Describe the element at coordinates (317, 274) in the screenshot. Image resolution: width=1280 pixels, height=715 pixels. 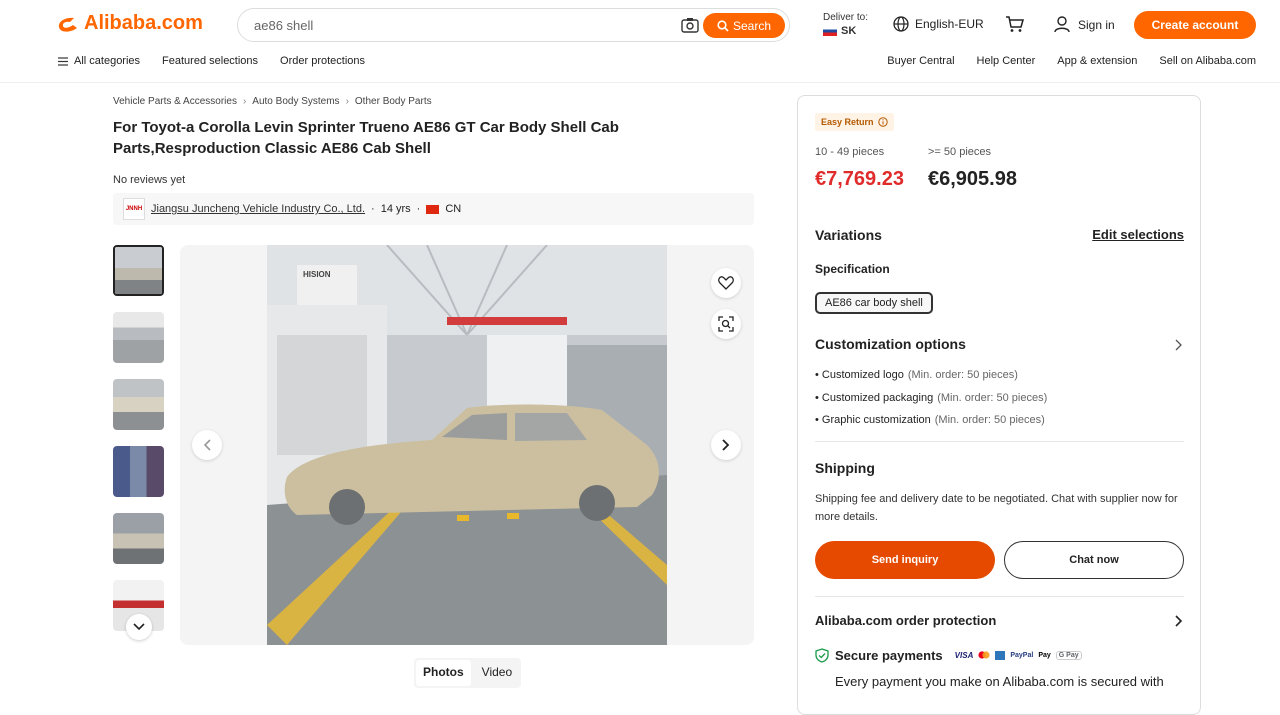
I see `photo-brand-text: HISION` at that location.